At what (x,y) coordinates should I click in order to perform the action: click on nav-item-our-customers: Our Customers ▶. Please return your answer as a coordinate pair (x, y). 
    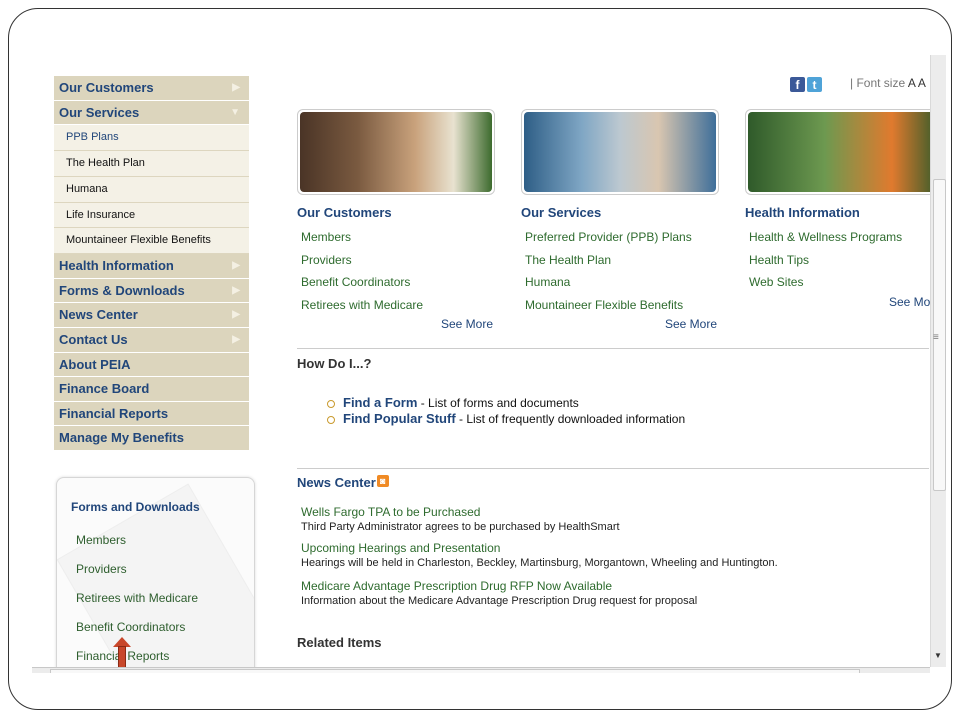
    Looking at the image, I should click on (151, 88).